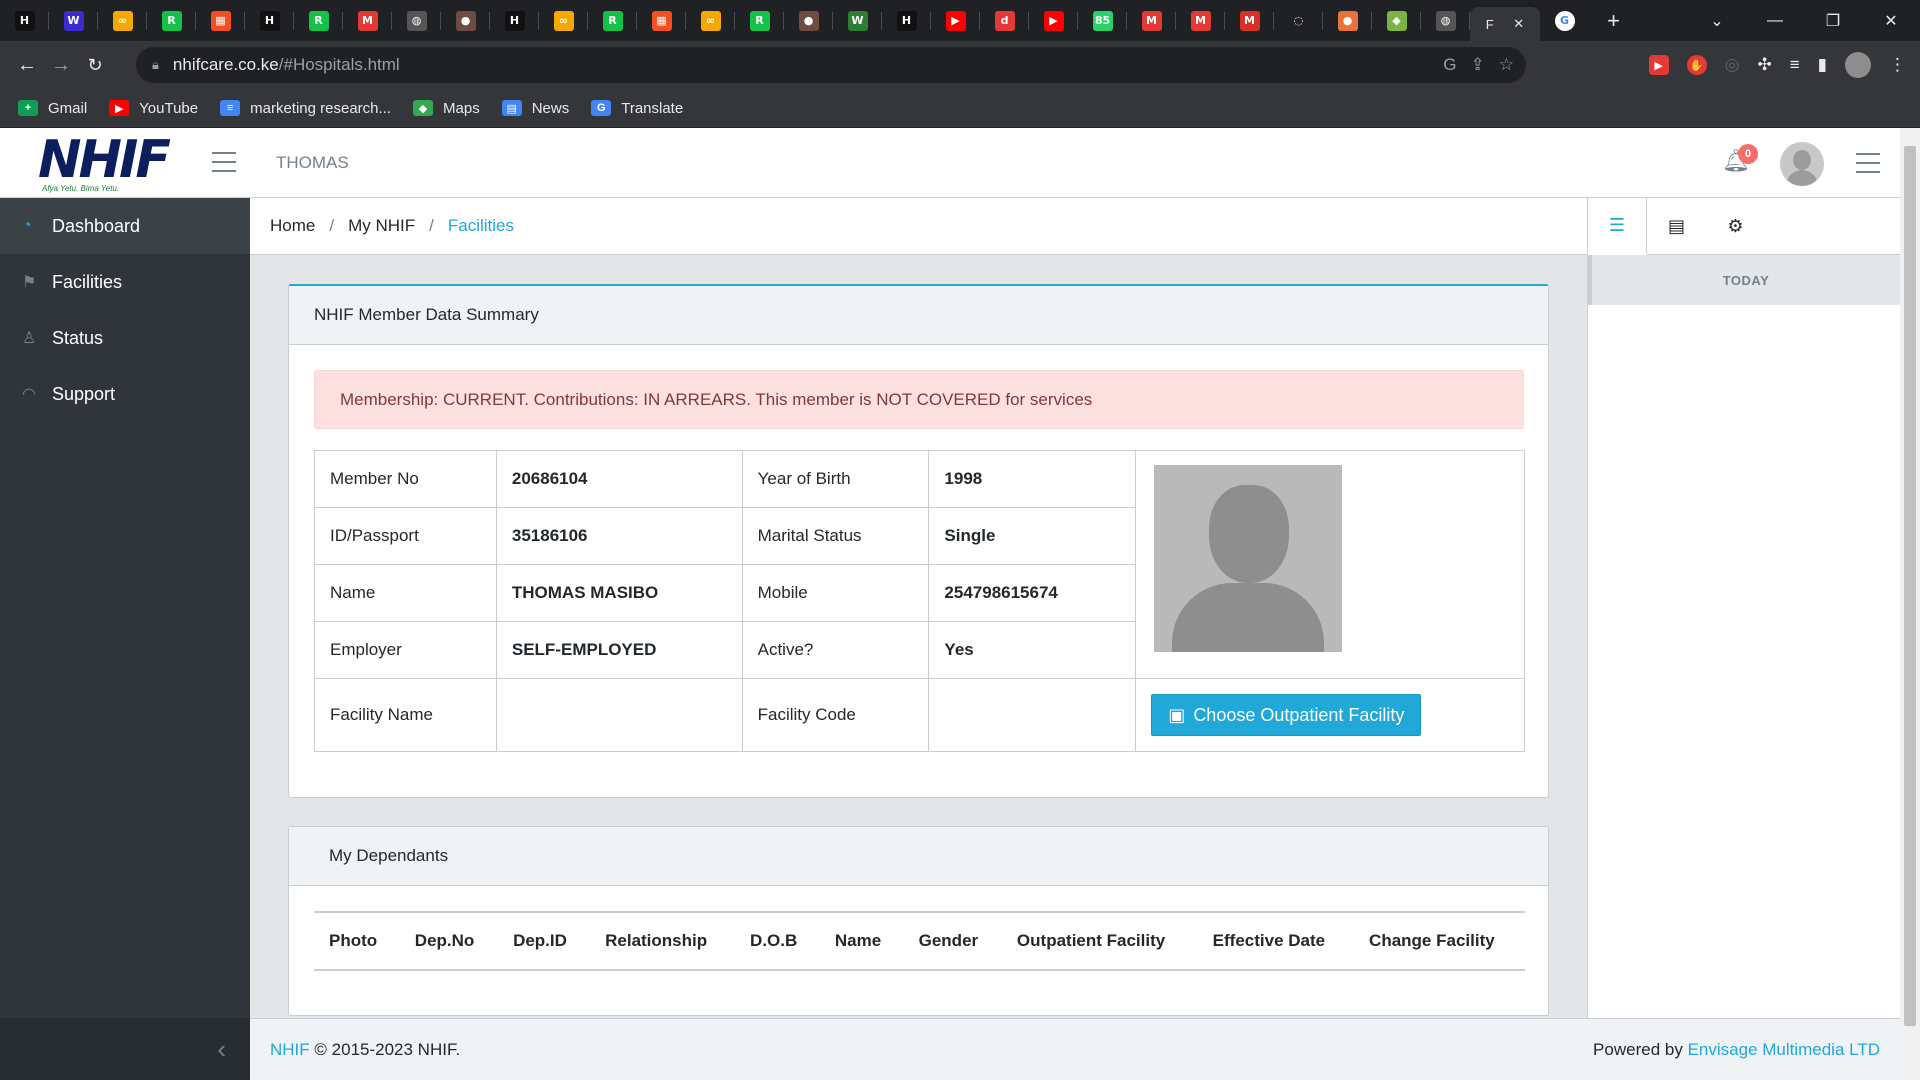 Image resolution: width=1920 pixels, height=1080 pixels. What do you see at coordinates (155, 65) in the screenshot?
I see `lock-icon: 🔒︎` at bounding box center [155, 65].